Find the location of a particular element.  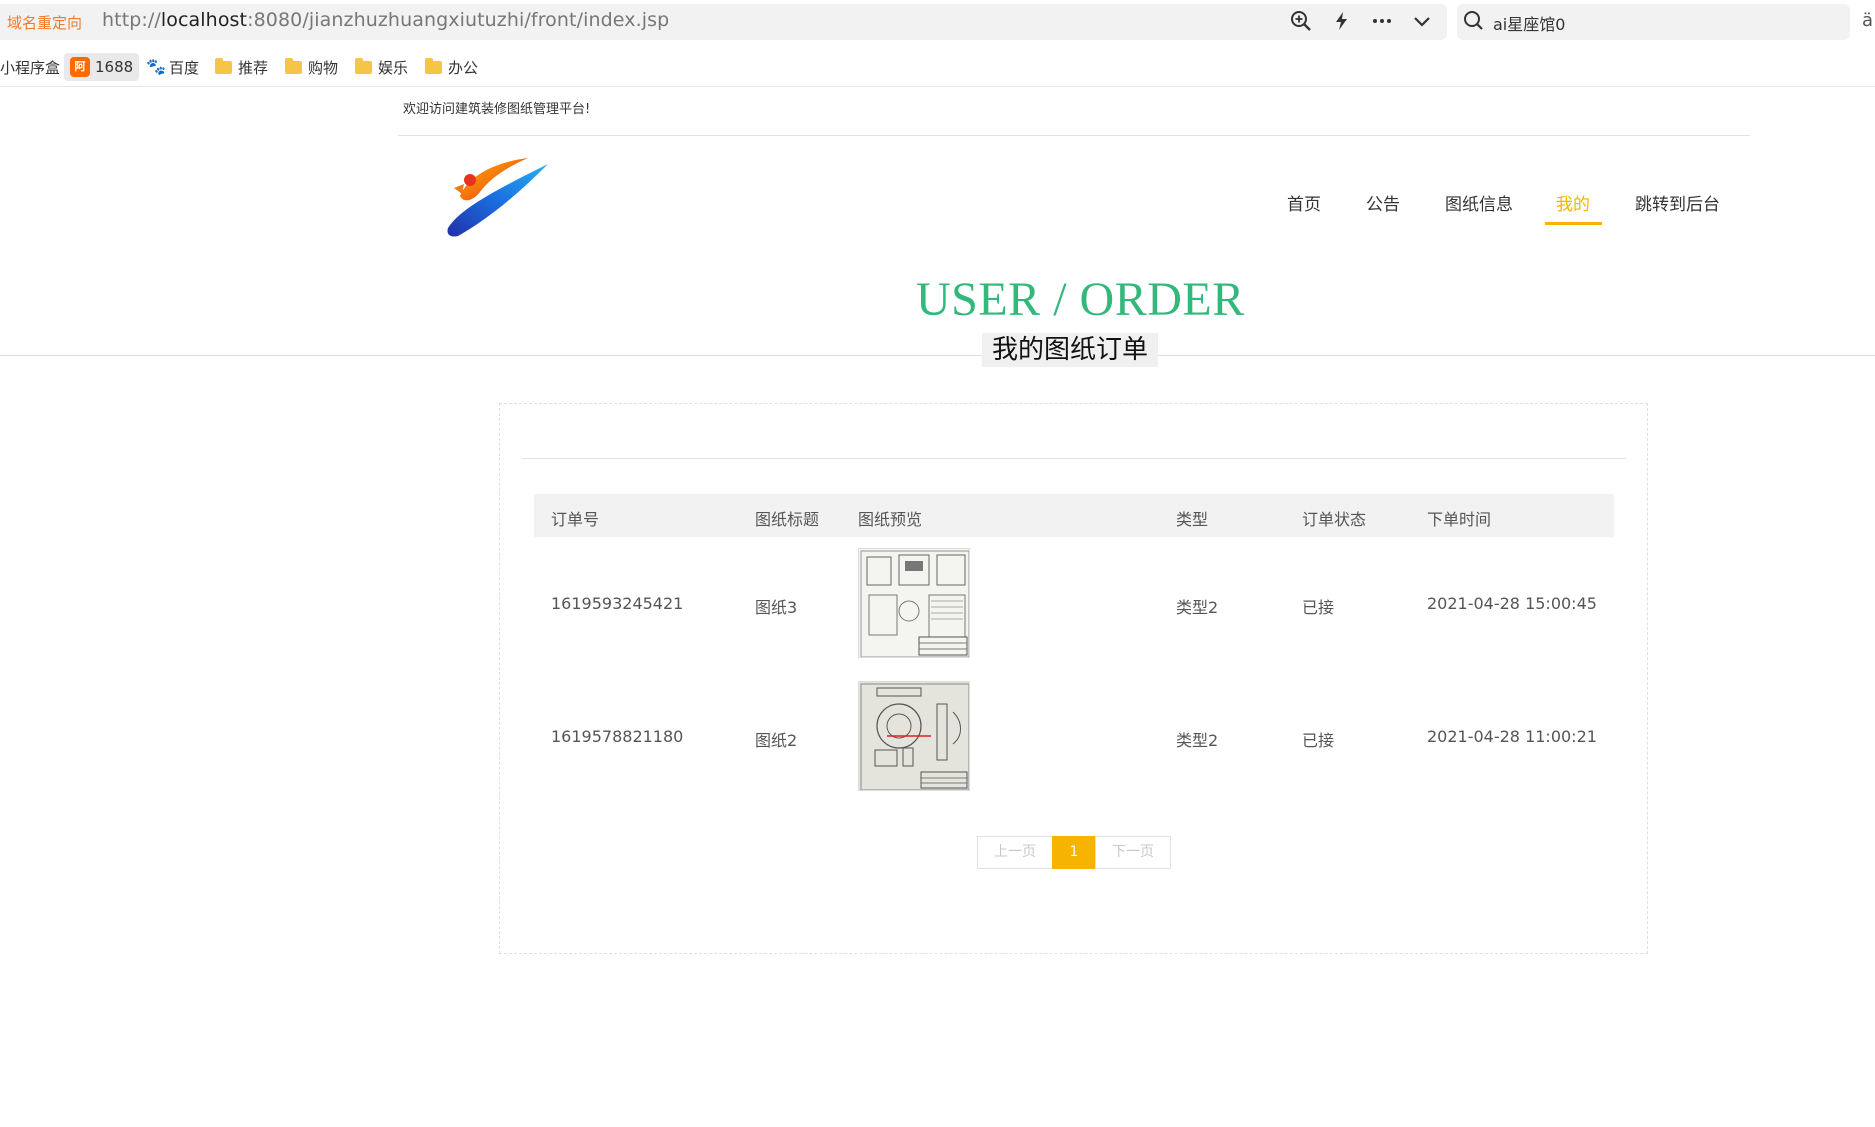

more-icon is located at coordinates (1382, 21).